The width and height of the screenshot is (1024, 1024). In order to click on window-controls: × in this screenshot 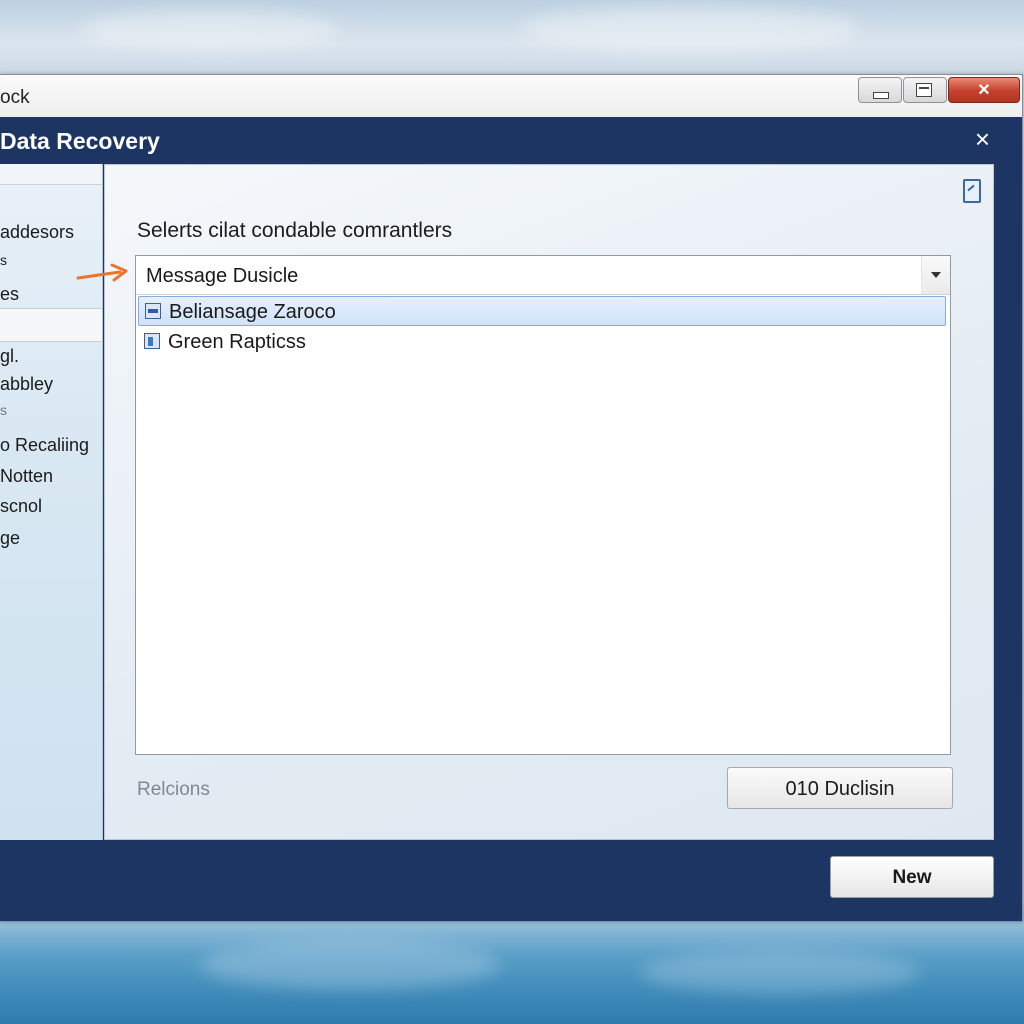, I will do `click(938, 91)`.